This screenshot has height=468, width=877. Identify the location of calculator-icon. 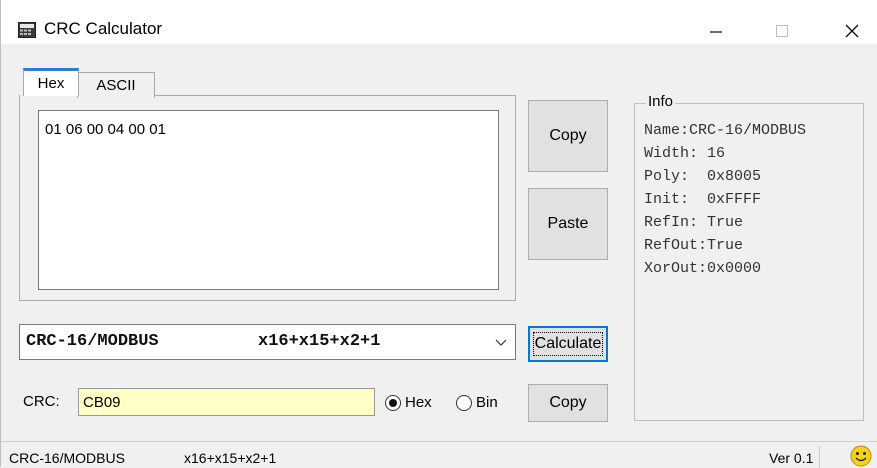
(27, 30).